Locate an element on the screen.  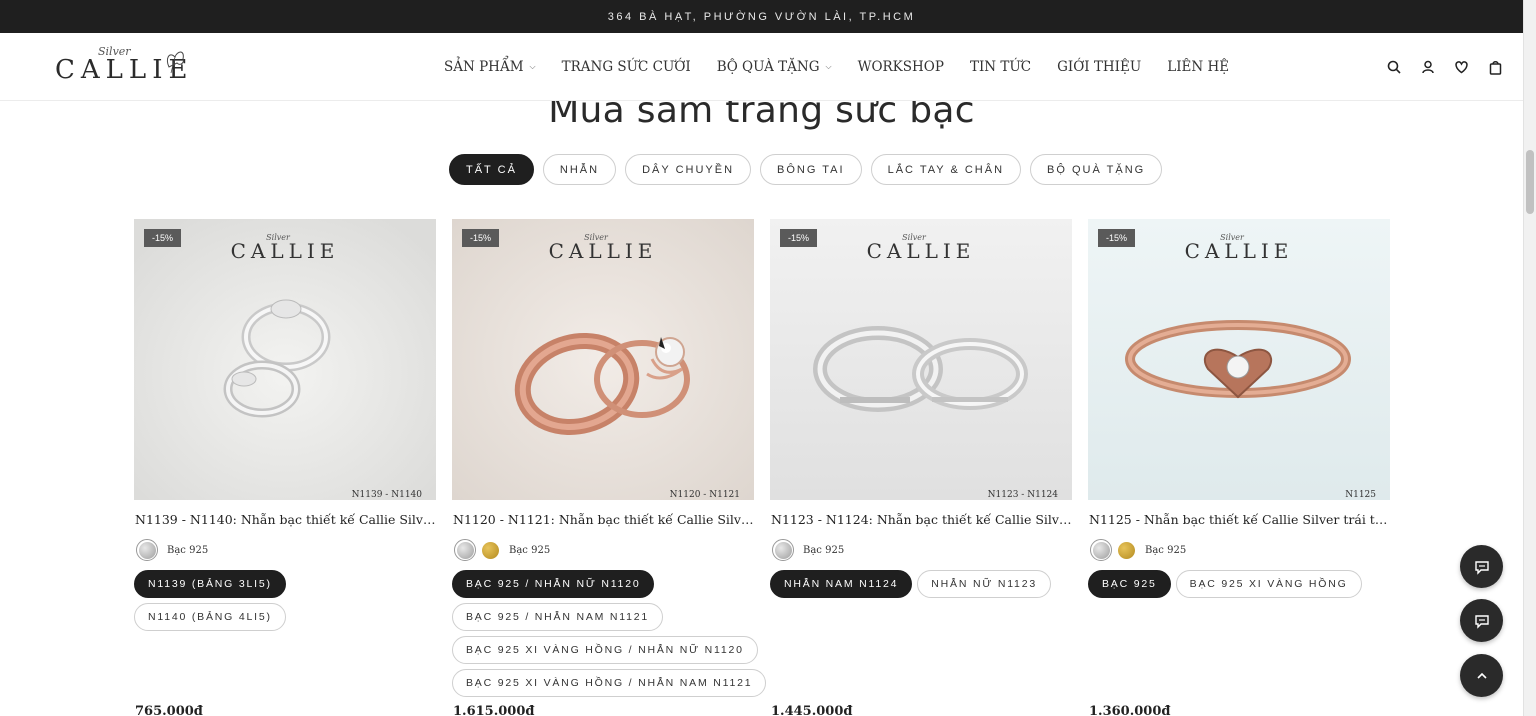
variant-option: NHẪN NỮ N1123 is located at coordinates (984, 584).